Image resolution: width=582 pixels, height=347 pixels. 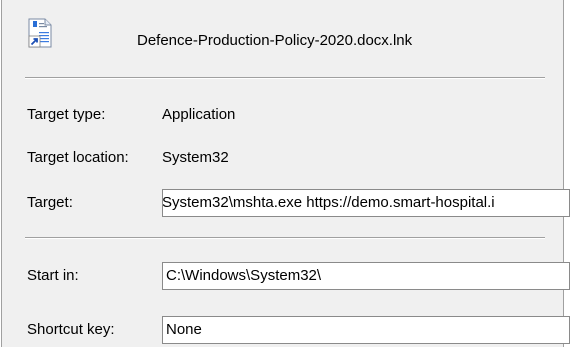 I want to click on target-type-label: Target type:, so click(x=66, y=114).